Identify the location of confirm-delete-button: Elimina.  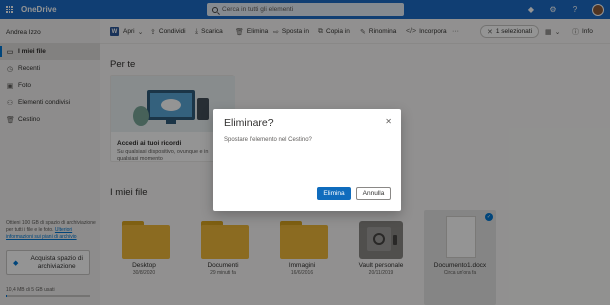
(334, 193).